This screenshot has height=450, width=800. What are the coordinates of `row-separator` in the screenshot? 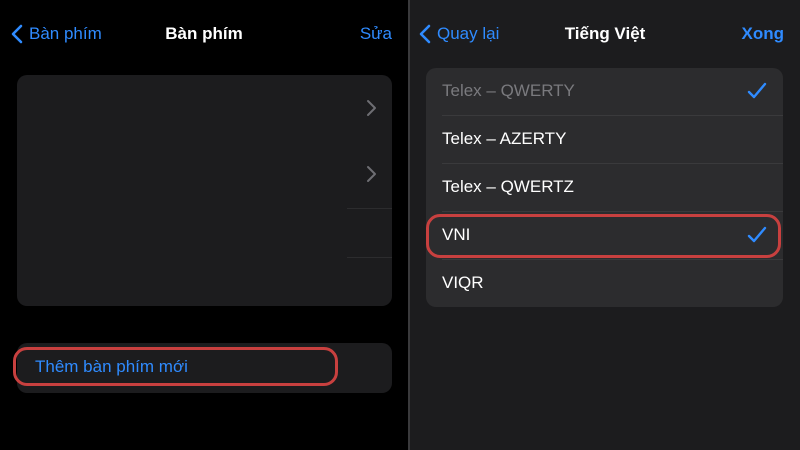 It's located at (369, 257).